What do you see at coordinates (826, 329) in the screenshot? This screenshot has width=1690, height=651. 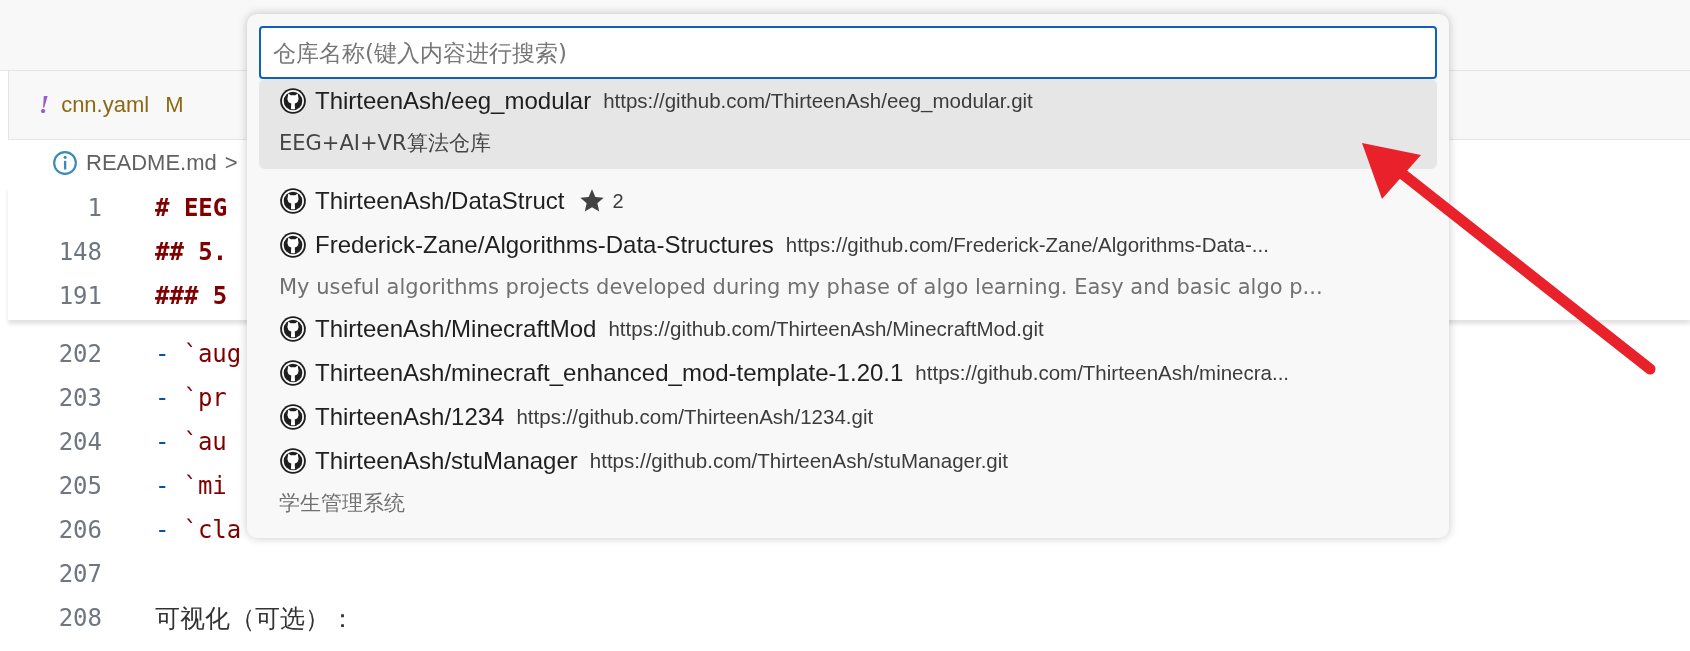 I see `repository-url: https://github.com/ThirteenAsh/MinecraftMod.git` at bounding box center [826, 329].